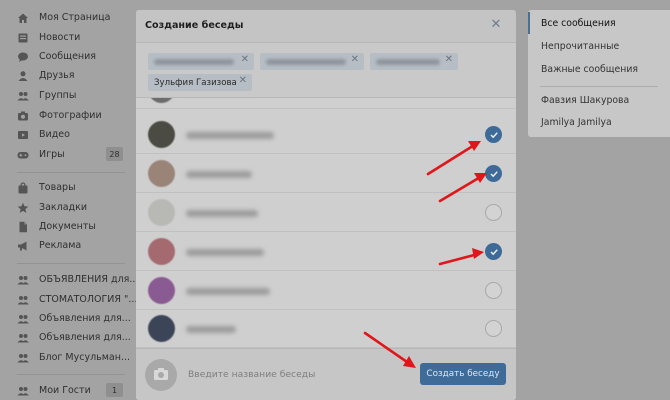 The width and height of the screenshot is (670, 400). I want to click on sidebar-item-label: Фотографии, so click(70, 115).